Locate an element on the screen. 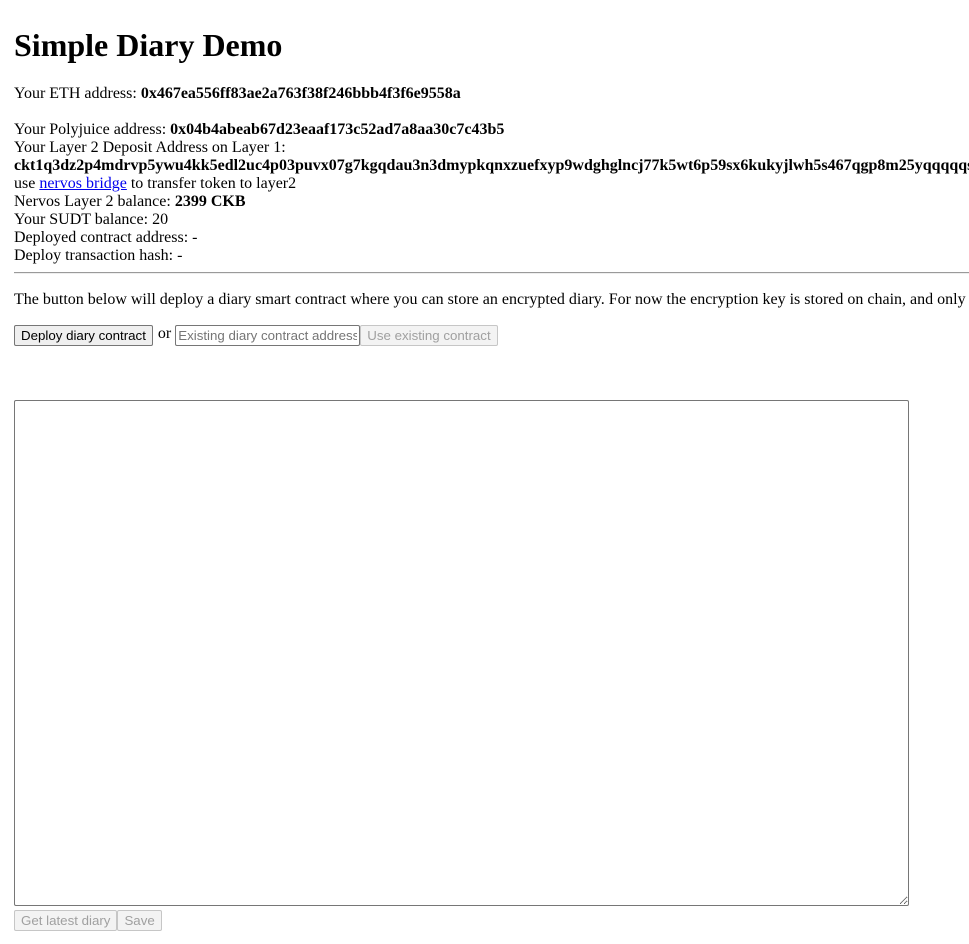  existing-contract-input is located at coordinates (268, 335).